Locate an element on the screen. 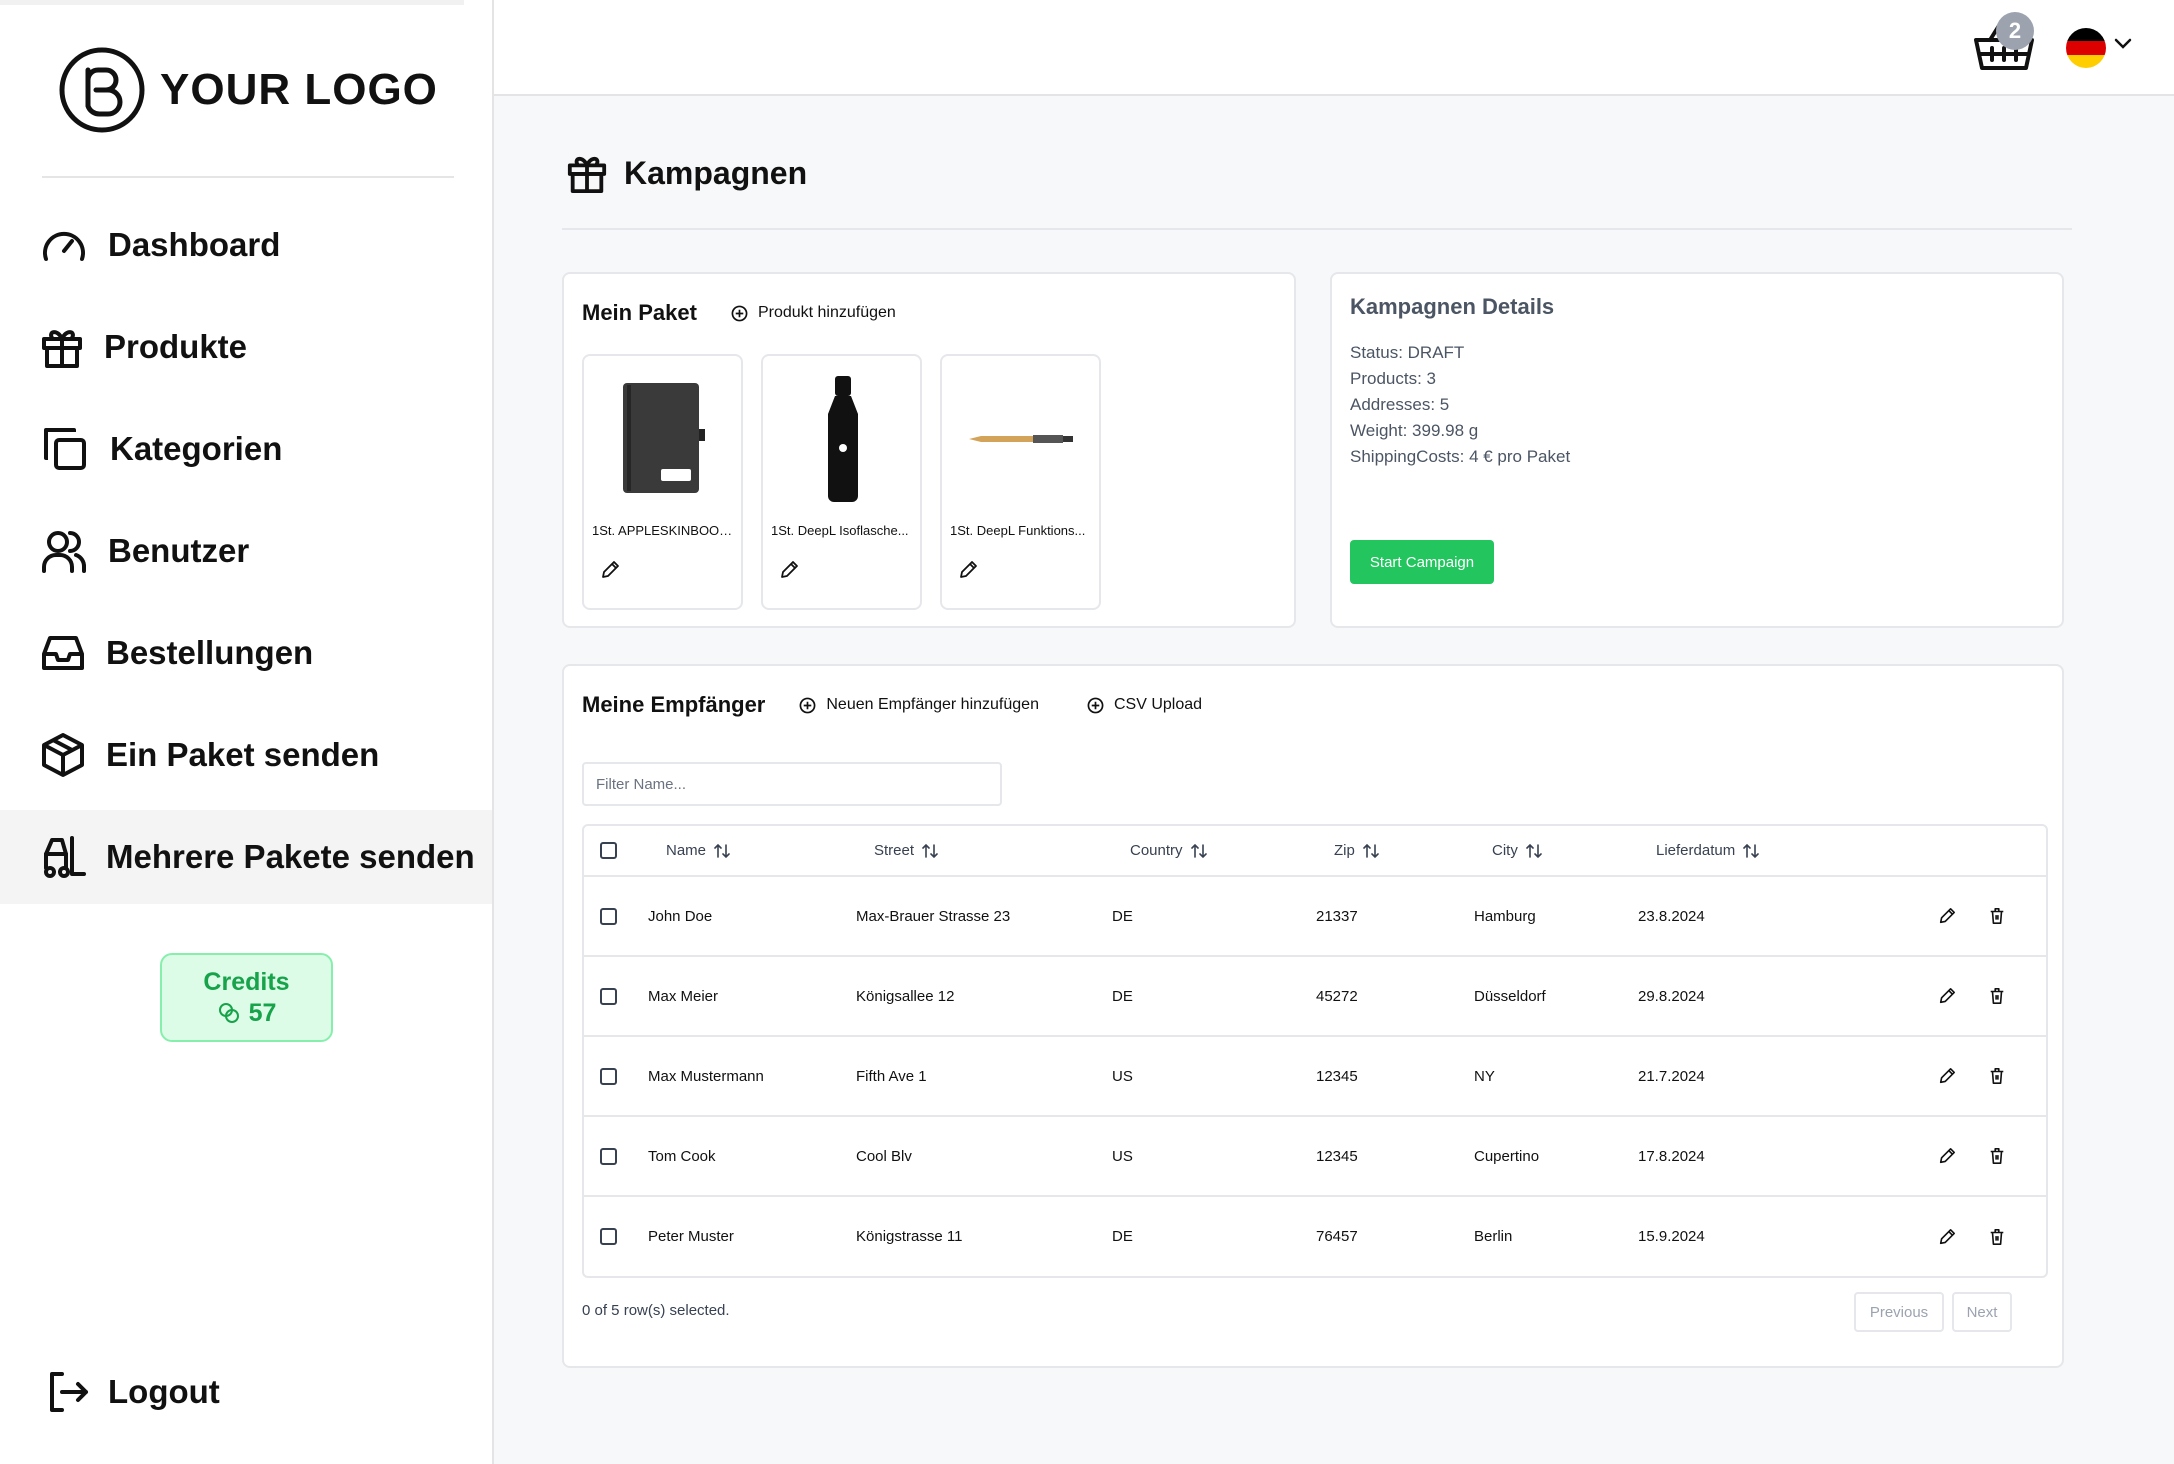 The width and height of the screenshot is (2174, 1464). sidebar-item-ein-paket-senden: Ein Paket senden is located at coordinates (246, 755).